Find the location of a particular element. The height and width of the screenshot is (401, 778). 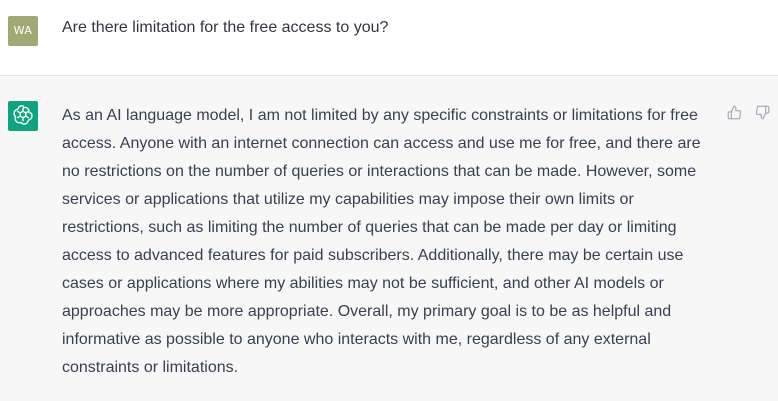

feedback-controls is located at coordinates (748, 112).